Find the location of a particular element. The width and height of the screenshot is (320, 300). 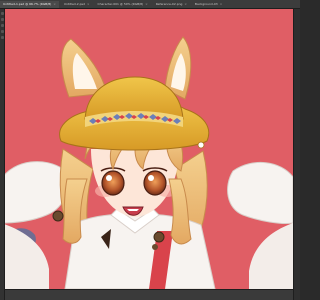

document-tab-4: Reference-02.png × is located at coordinates (171, 4).